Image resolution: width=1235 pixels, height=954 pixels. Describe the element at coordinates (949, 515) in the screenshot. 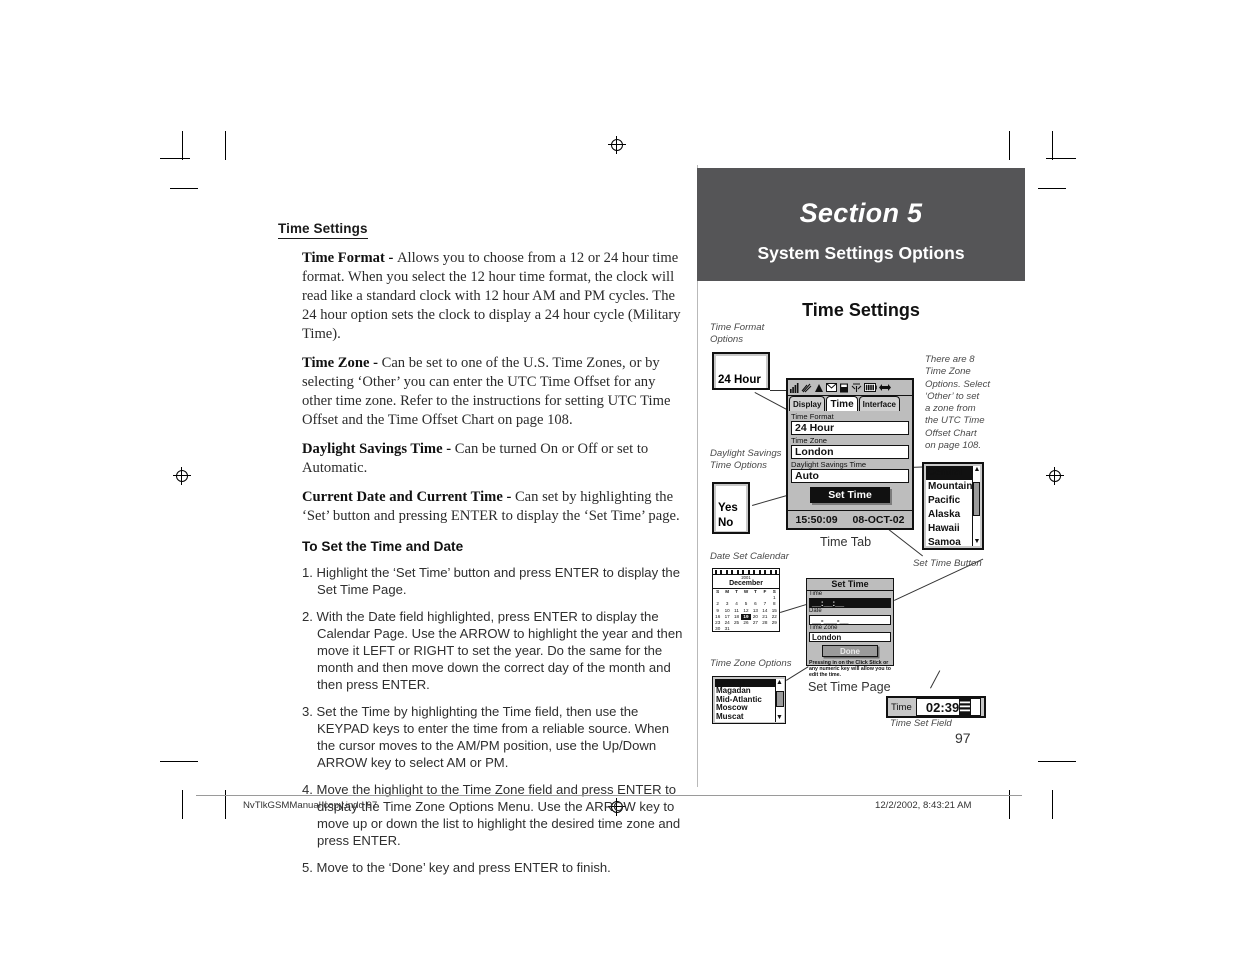

I see `tz-item-alaska: Alaska` at that location.